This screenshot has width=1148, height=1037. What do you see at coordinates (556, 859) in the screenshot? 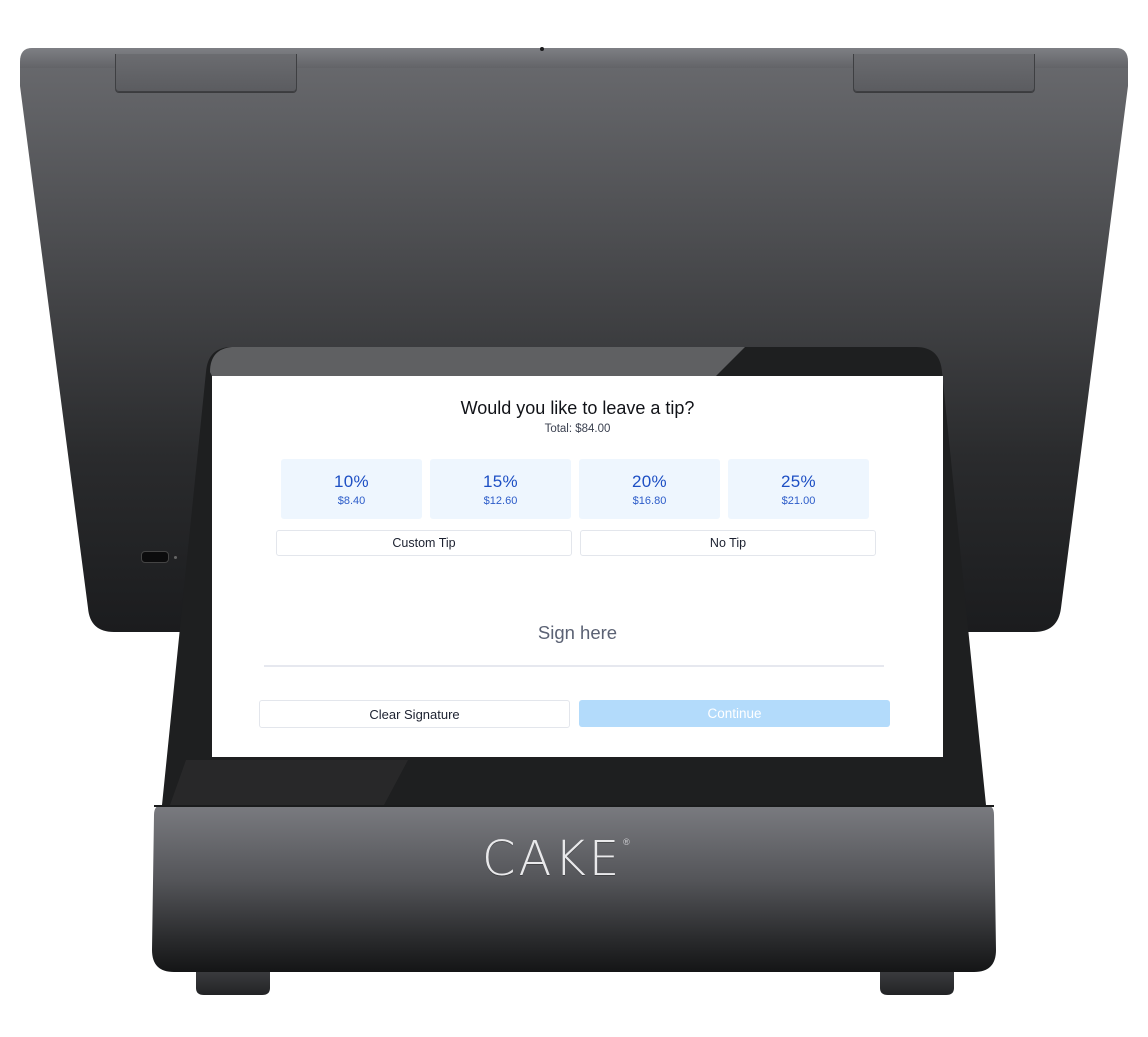
I see `cake-logo: CAKE ®` at bounding box center [556, 859].